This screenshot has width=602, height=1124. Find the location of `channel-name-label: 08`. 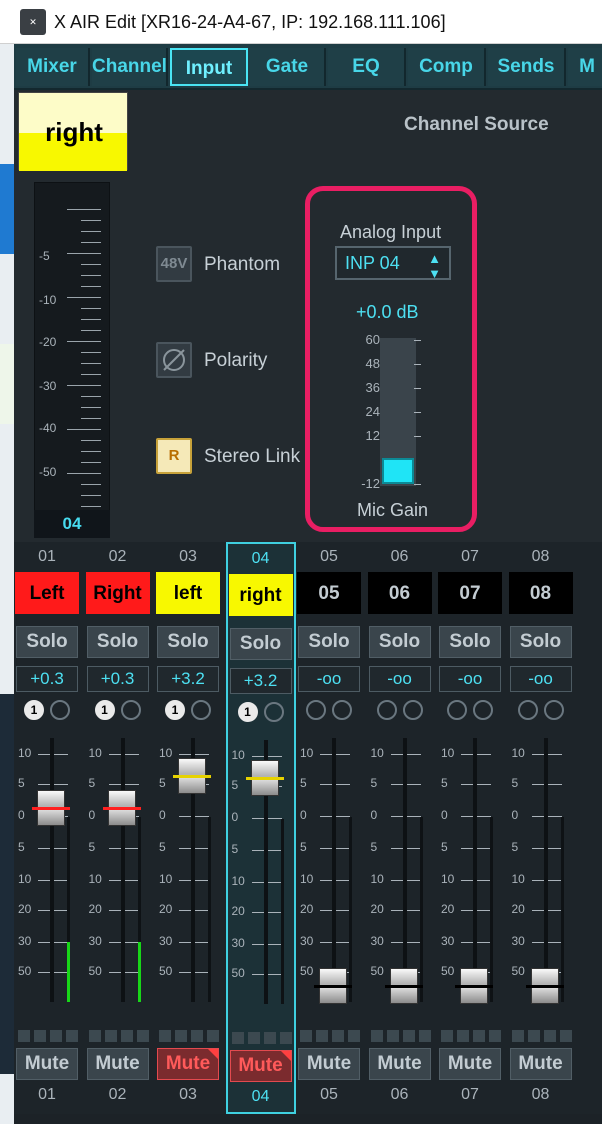

channel-name-label: 08 is located at coordinates (540, 593).